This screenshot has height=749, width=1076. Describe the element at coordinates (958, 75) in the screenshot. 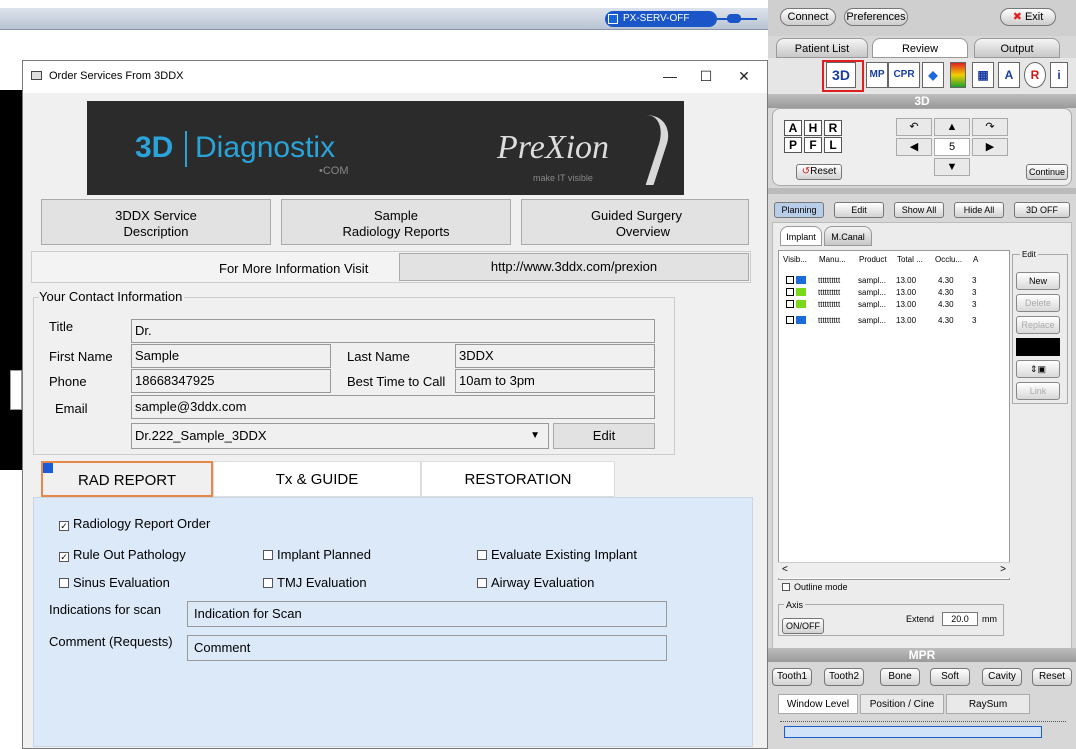

I see `color-map-icon` at that location.